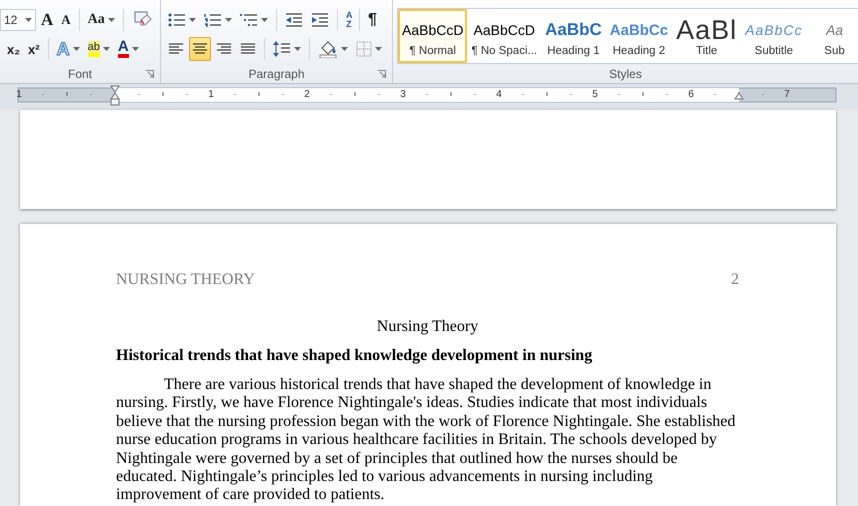 Image resolution: width=858 pixels, height=506 pixels. What do you see at coordinates (348, 20) in the screenshot?
I see `sort-button: AZ` at bounding box center [348, 20].